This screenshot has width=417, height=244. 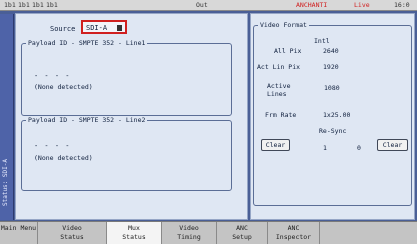 What do you see at coordinates (331, 67) in the screenshot?
I see `act-lin-pix-value: 1920` at bounding box center [331, 67].